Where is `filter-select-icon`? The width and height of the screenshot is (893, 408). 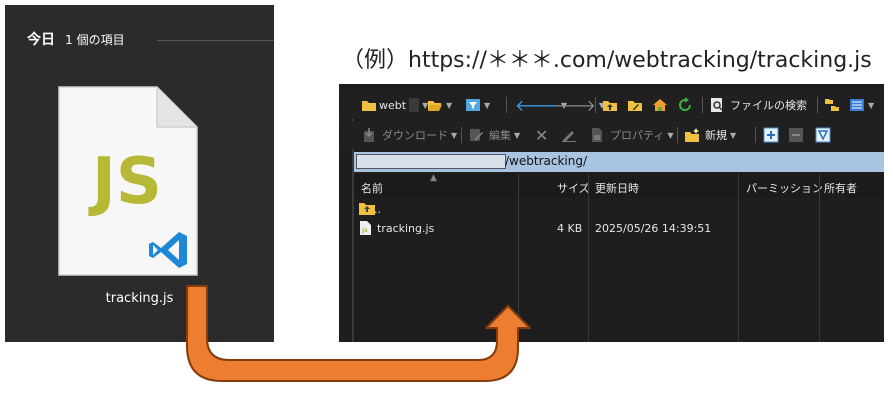
filter-select-icon is located at coordinates (823, 135).